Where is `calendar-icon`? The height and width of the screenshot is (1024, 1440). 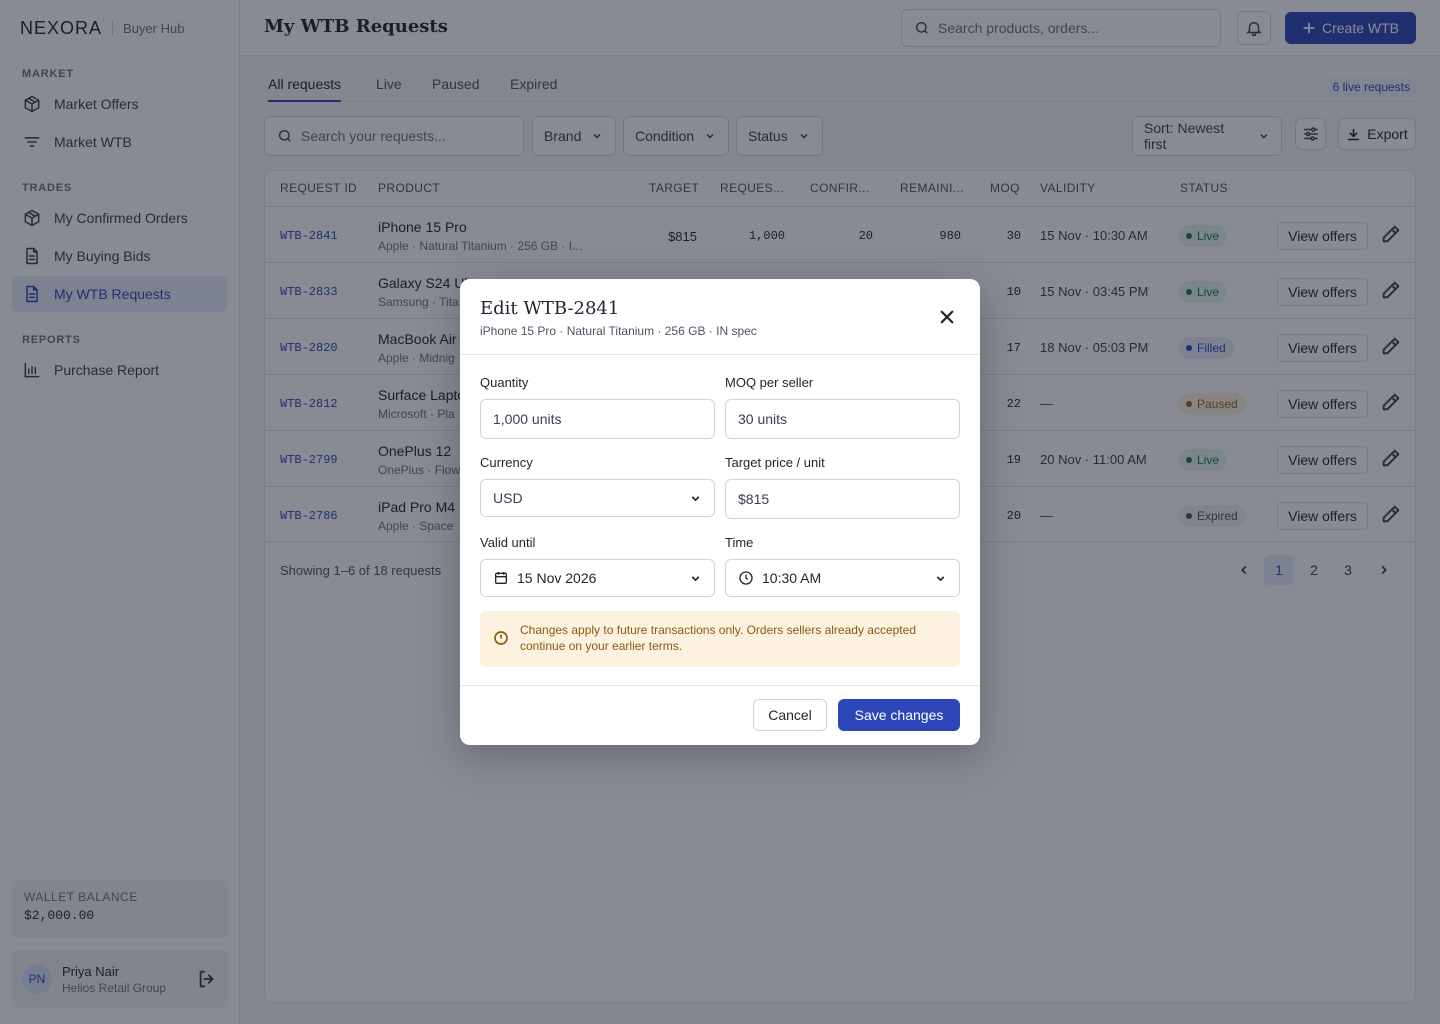
calendar-icon is located at coordinates (501, 578).